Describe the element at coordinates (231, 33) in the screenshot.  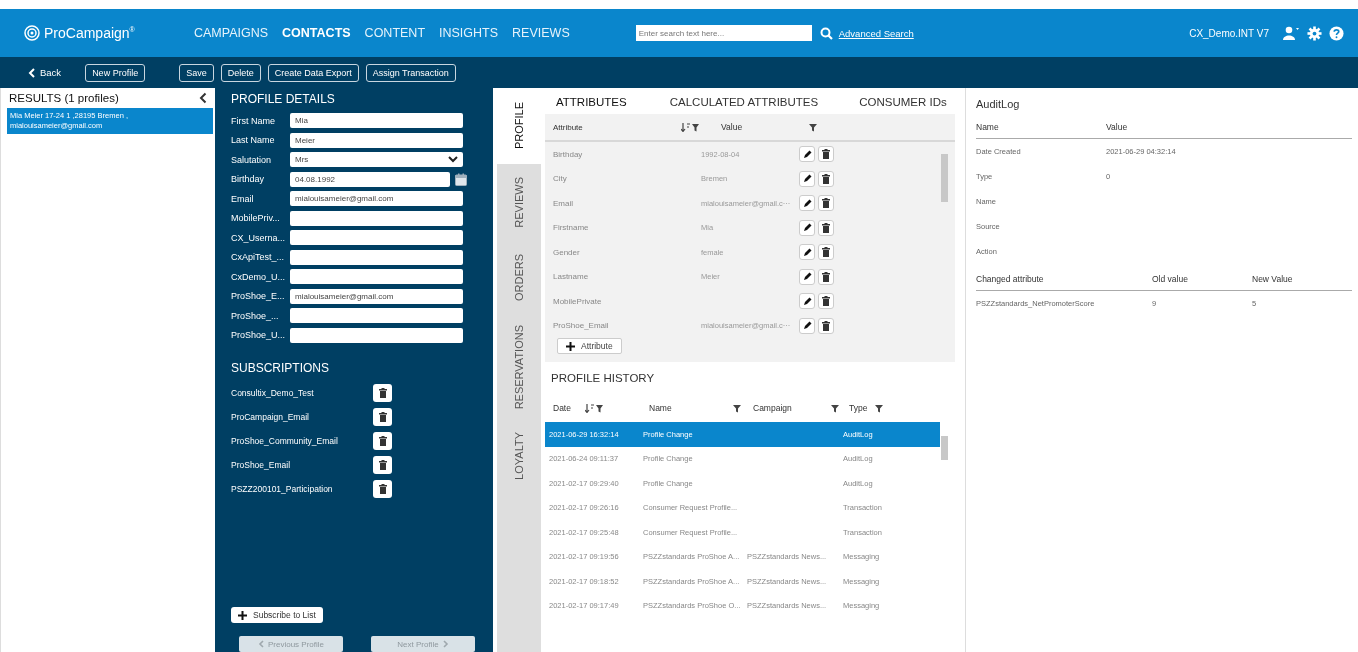
I see `nav-tab: CAMPAIGNS` at that location.